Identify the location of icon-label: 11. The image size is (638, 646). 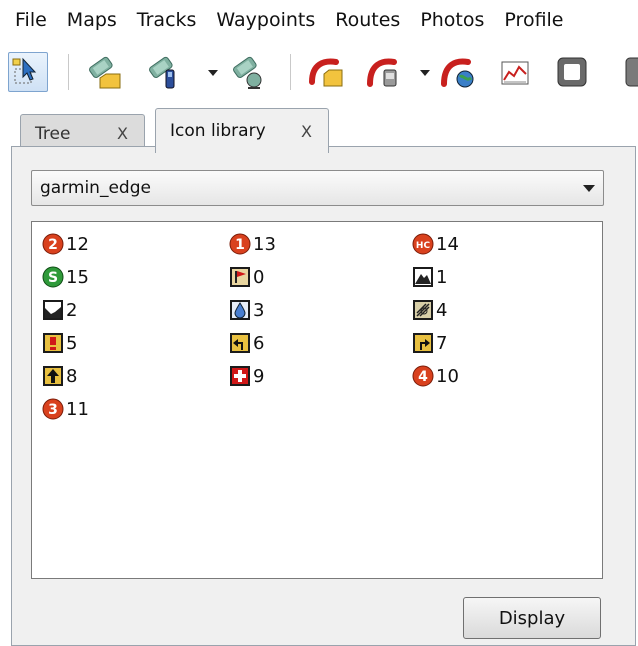
(77, 409).